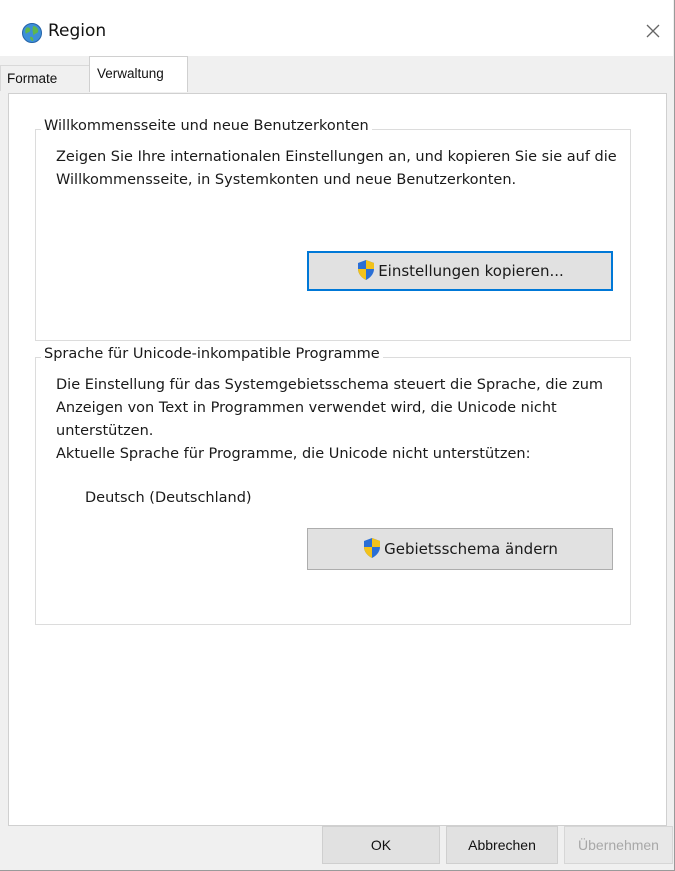  Describe the element at coordinates (502, 845) in the screenshot. I see `cancel-button: Abbrechen` at that location.